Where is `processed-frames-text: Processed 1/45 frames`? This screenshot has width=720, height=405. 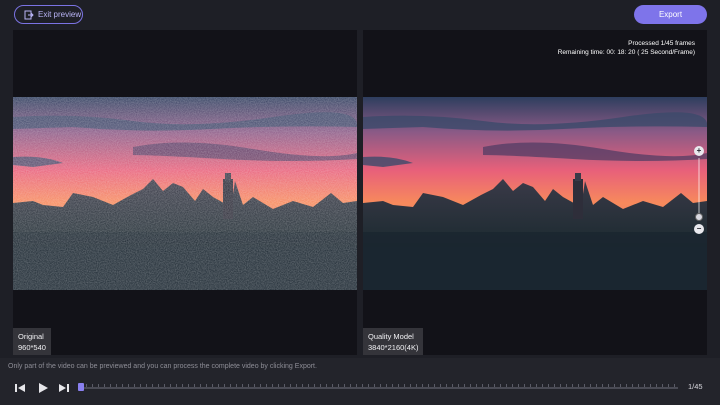
processed-frames-text: Processed 1/45 frames is located at coordinates (661, 43).